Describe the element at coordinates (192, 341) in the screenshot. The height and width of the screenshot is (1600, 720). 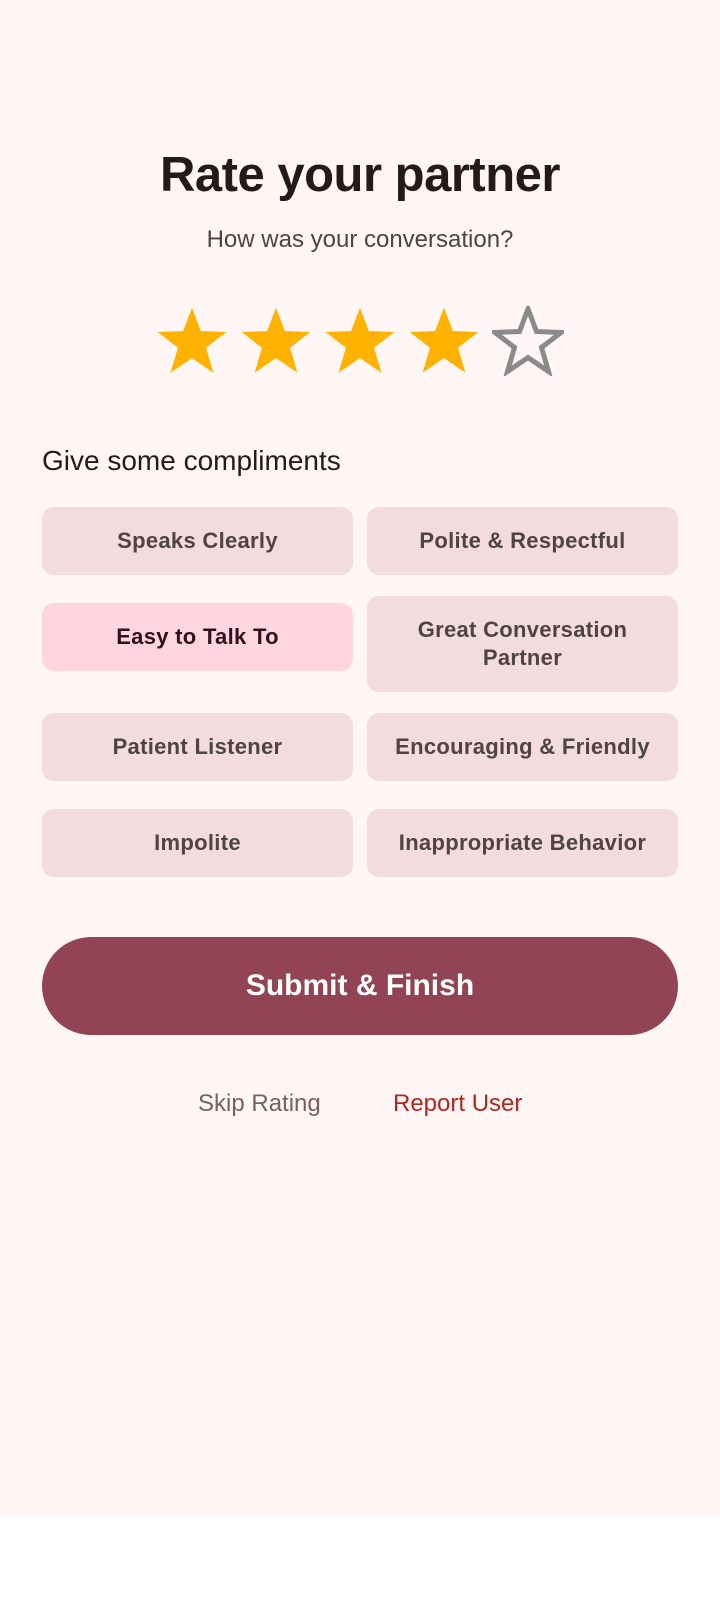
I see `star-1-icon` at that location.